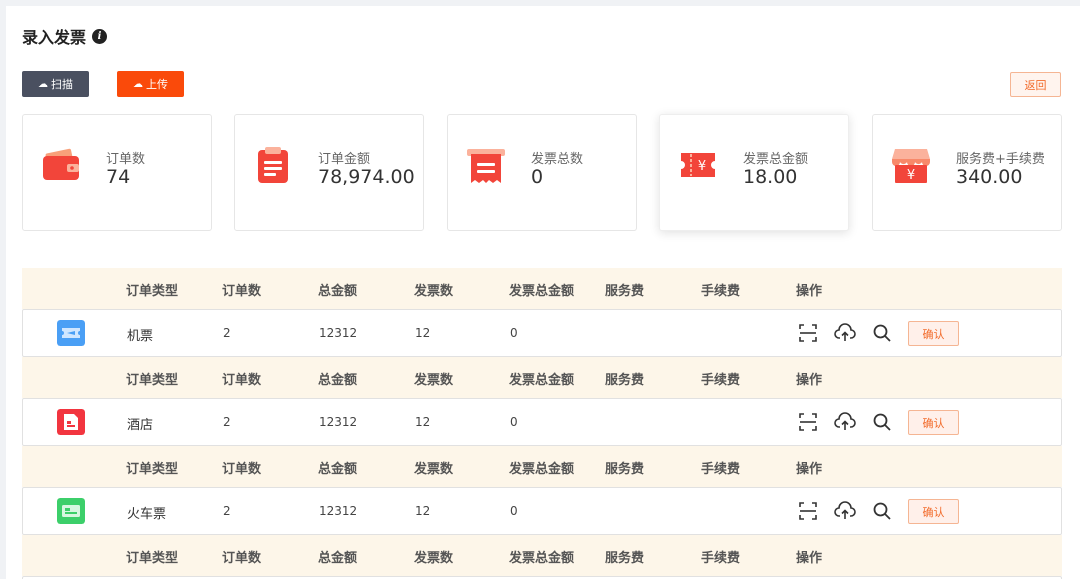  I want to click on cloud-upload-icon: ☁, so click(138, 84).